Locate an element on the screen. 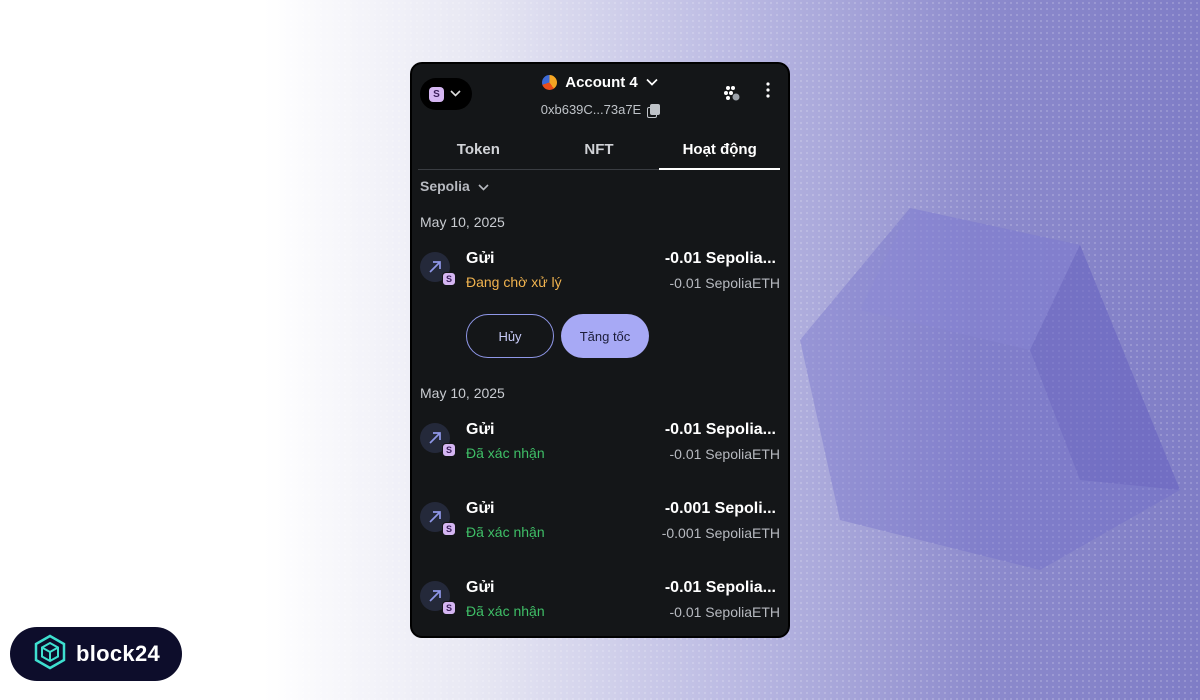 Image resolution: width=1200 pixels, height=700 pixels. account-avatar is located at coordinates (550, 82).